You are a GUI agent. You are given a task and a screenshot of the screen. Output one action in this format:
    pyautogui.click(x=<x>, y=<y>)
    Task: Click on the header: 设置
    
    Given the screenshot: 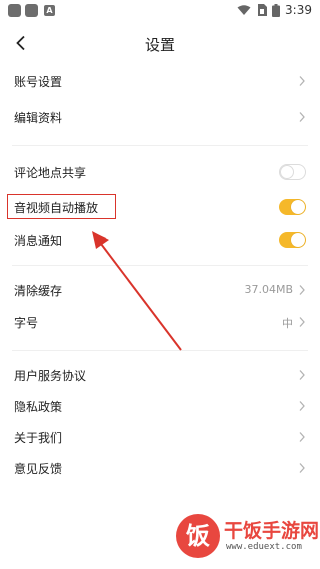 What is the action you would take?
    pyautogui.click(x=160, y=44)
    